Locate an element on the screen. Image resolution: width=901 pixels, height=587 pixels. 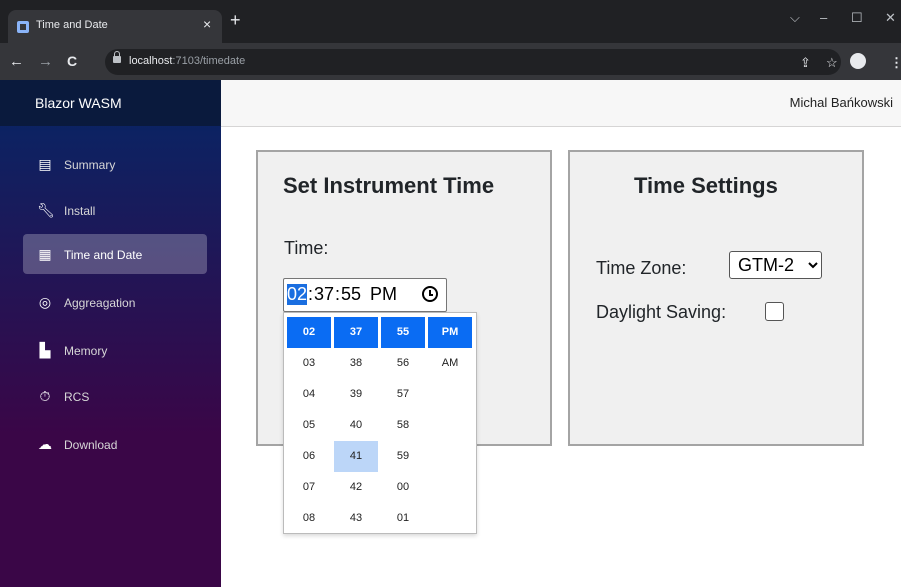
hours-column: 02 03 04 05 06 07 08 is located at coordinates (309, 425).